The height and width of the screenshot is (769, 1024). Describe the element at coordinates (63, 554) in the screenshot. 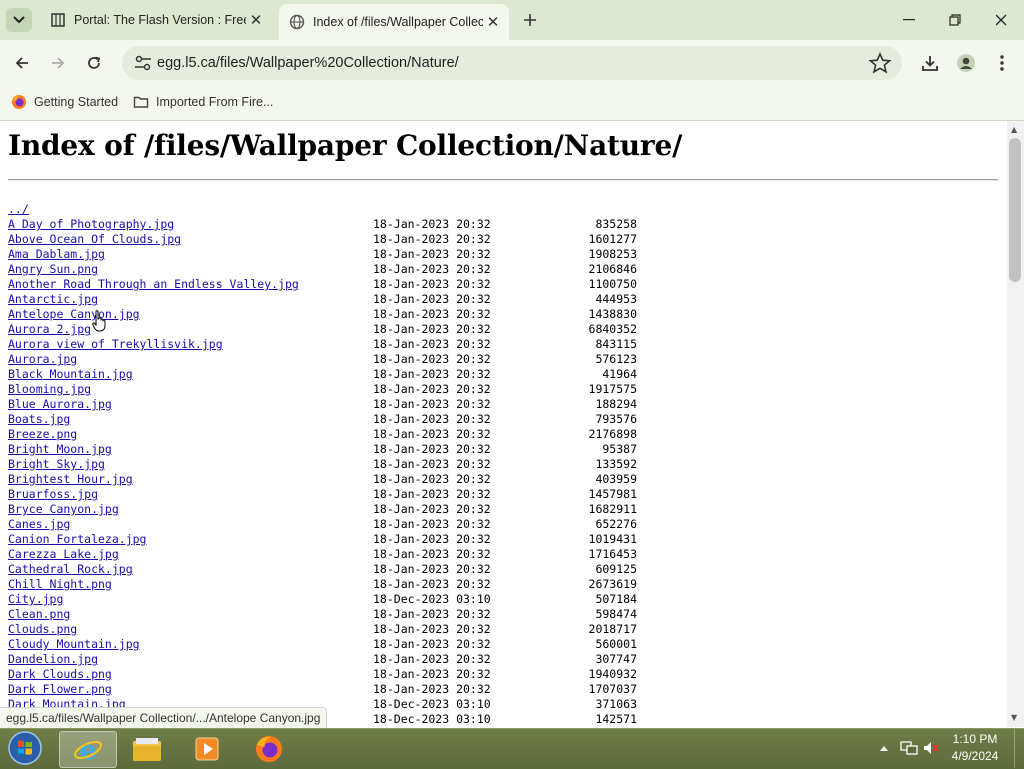

I see `file-link: Carezza Lake.jpg` at that location.